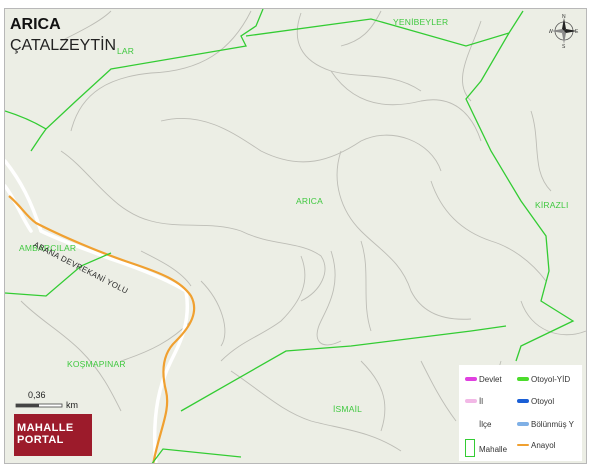 The height and width of the screenshot is (472, 591). I want to click on legend-label-anayol: Anayol, so click(543, 445).